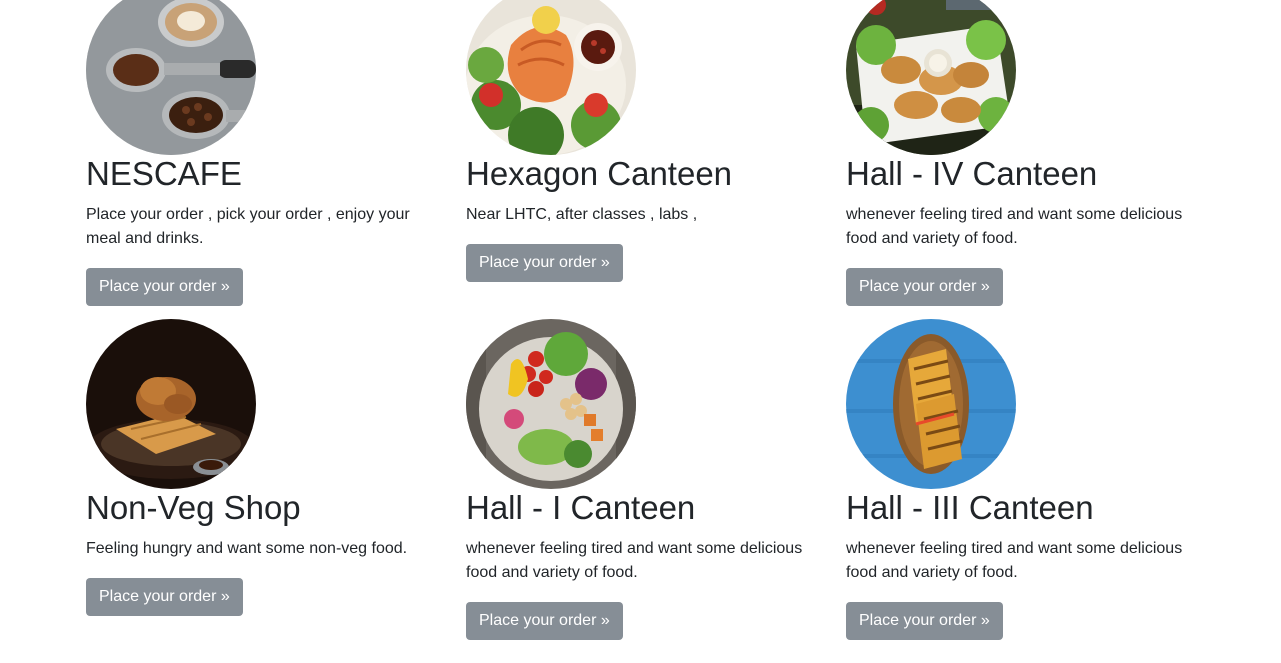 This screenshot has height=663, width=1281. I want to click on veg-bowl-image, so click(551, 404).